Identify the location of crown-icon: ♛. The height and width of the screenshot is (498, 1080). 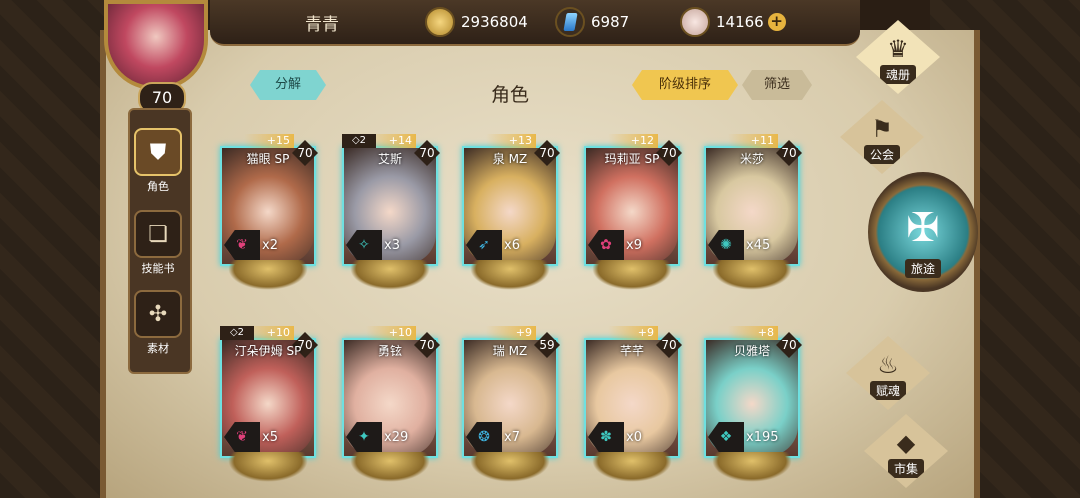
(898, 49).